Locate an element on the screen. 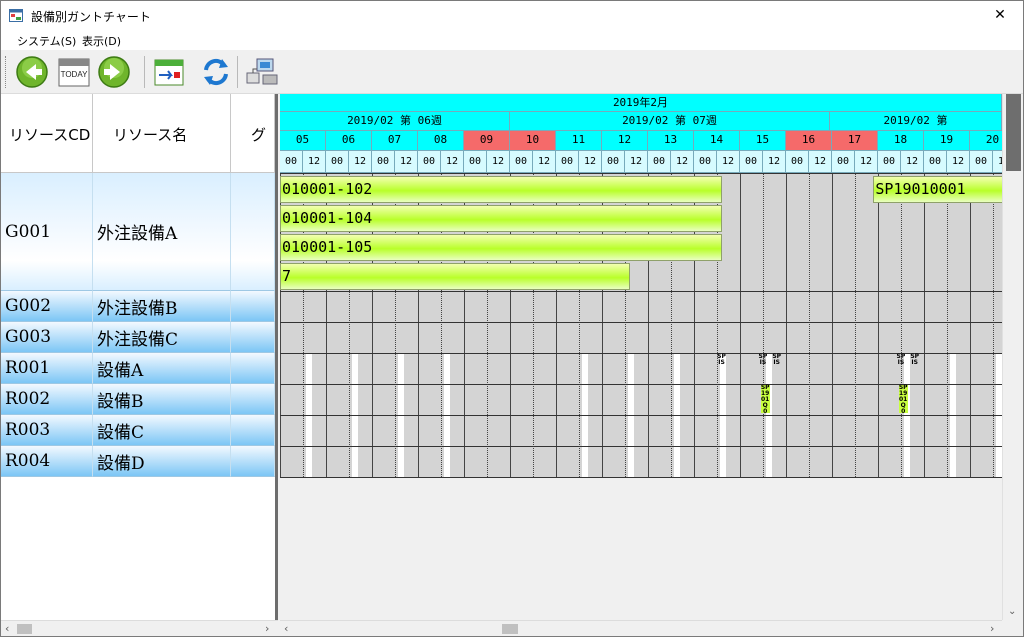 The image size is (1024, 637). day-header: 09 is located at coordinates (487, 141).